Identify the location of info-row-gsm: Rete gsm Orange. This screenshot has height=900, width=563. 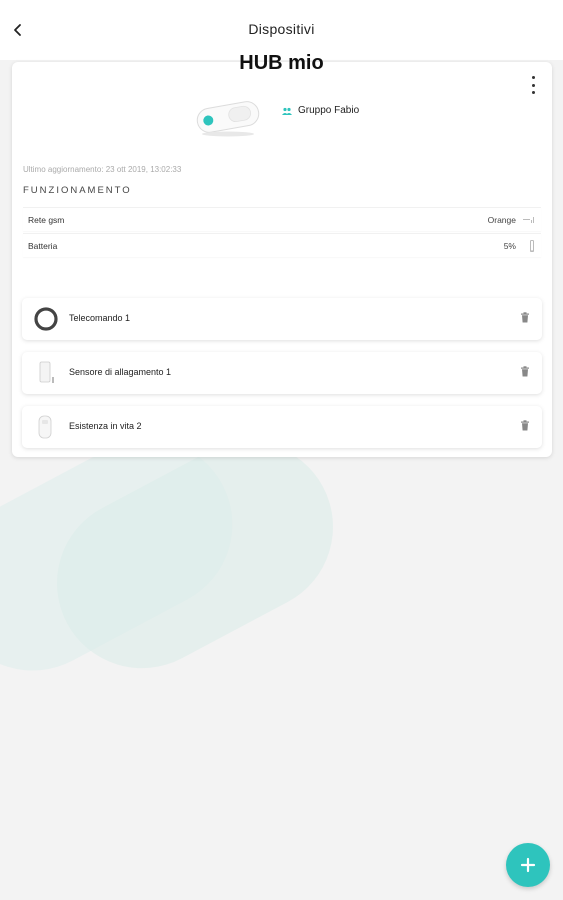
(282, 219).